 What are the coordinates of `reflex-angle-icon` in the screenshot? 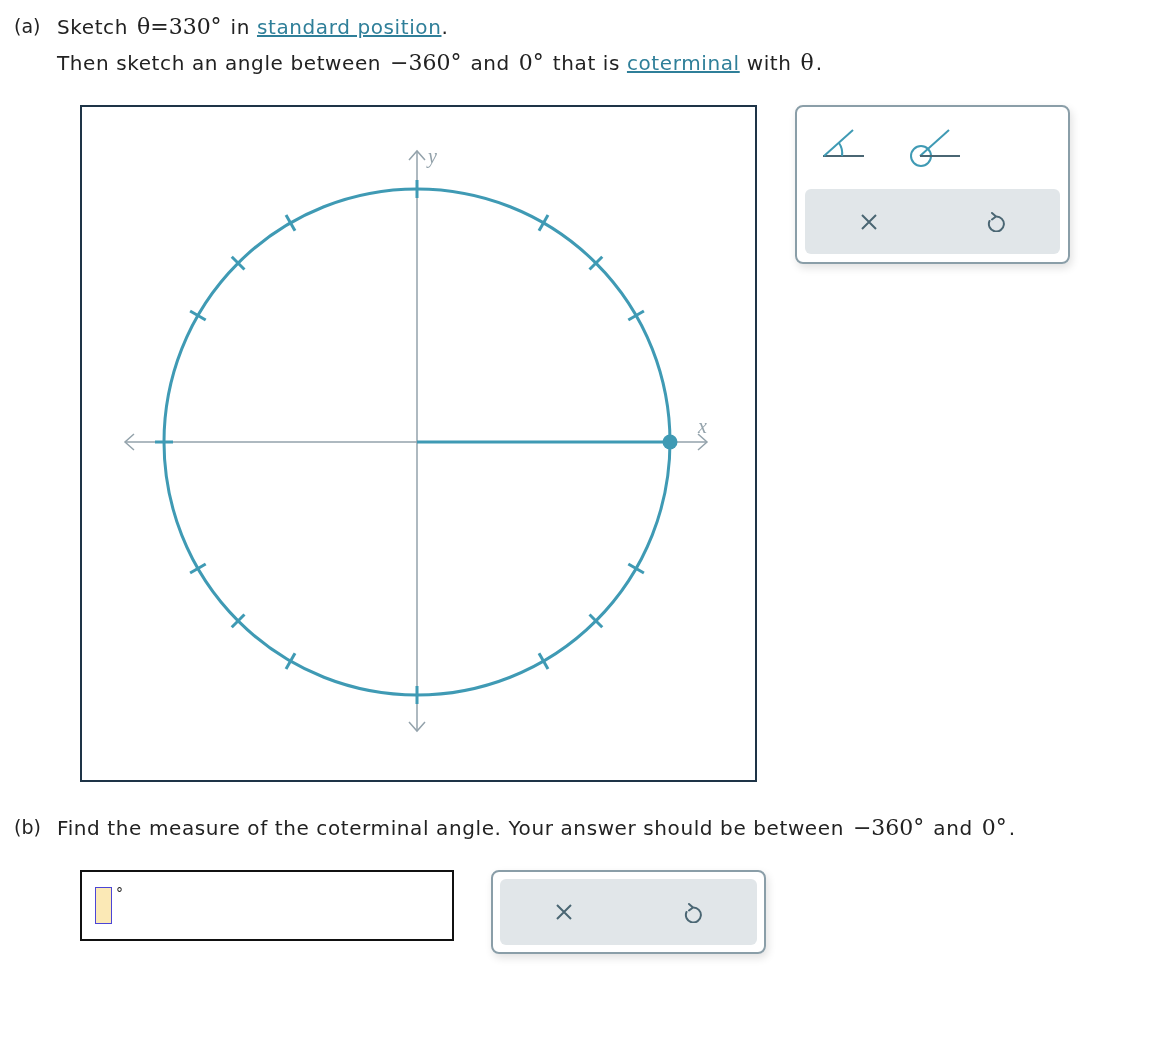 It's located at (935, 149).